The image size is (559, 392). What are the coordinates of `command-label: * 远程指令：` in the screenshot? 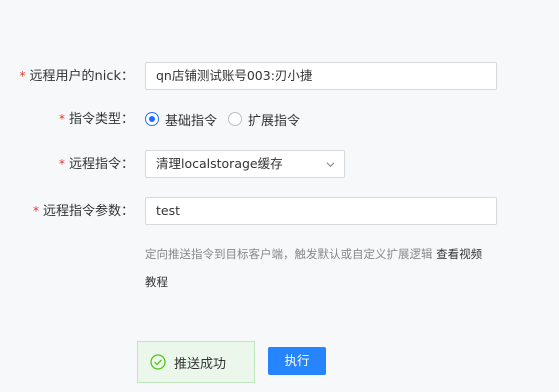 It's located at (96, 164).